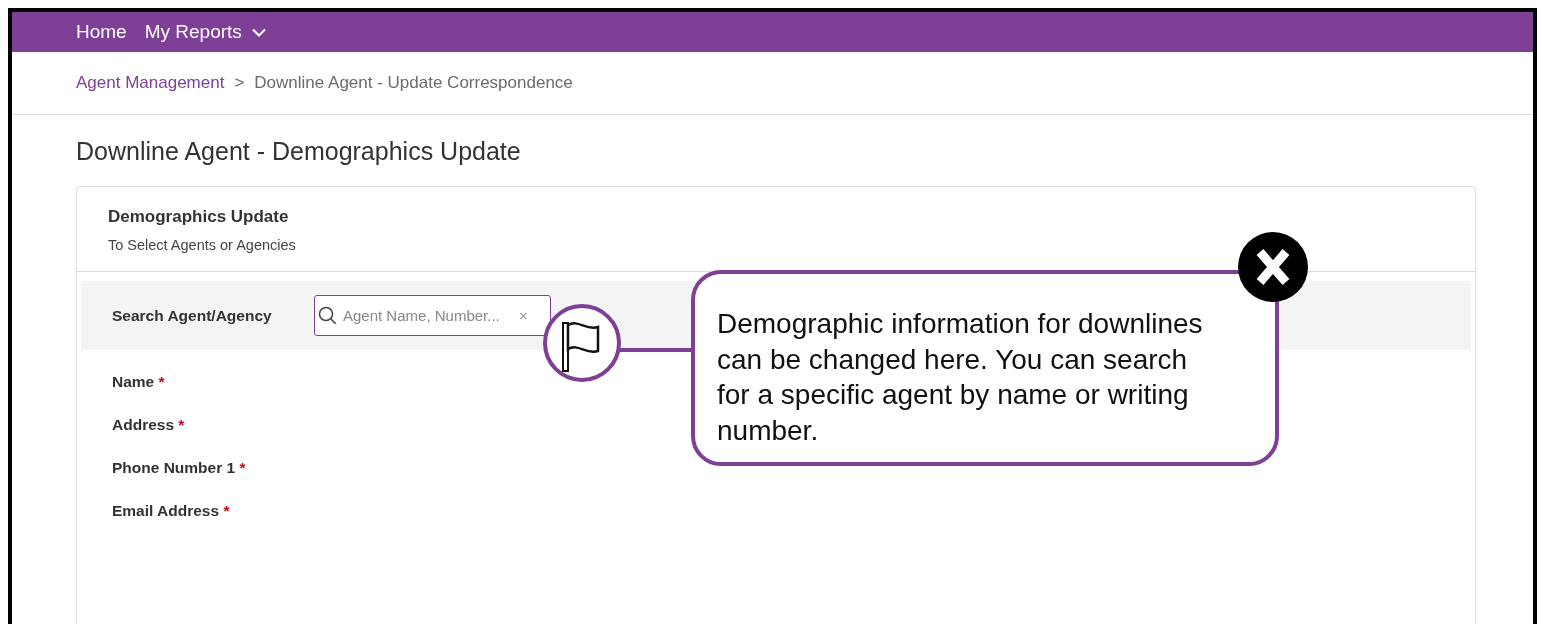  I want to click on nav-link: Home, so click(101, 32).